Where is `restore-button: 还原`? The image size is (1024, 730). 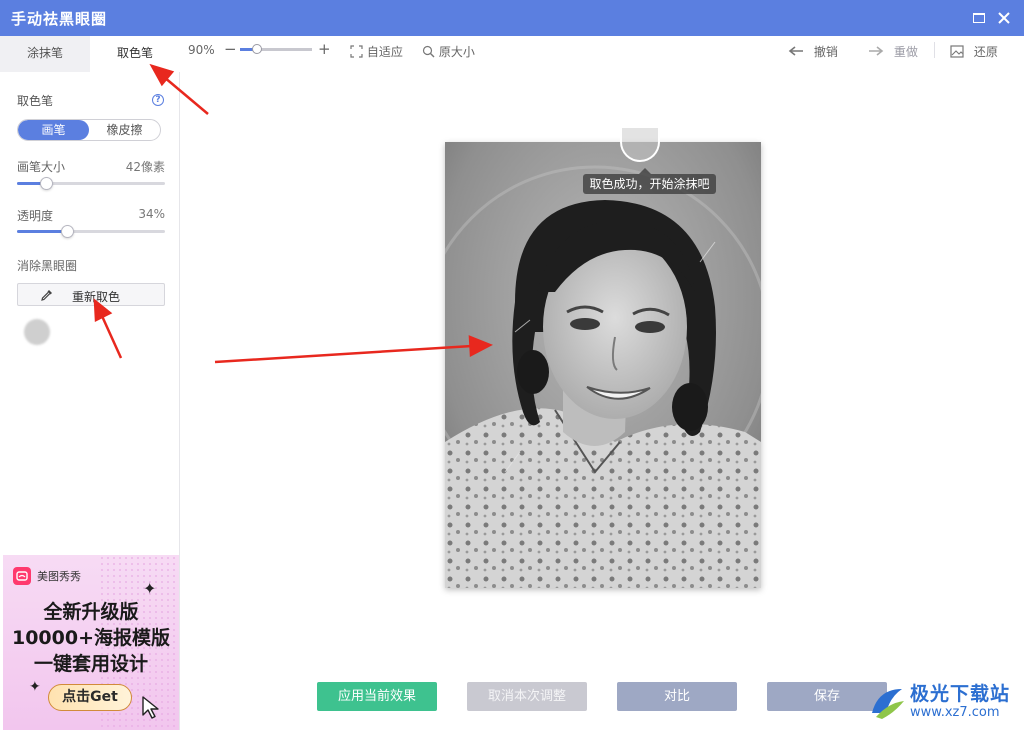 restore-button: 还原 is located at coordinates (974, 51).